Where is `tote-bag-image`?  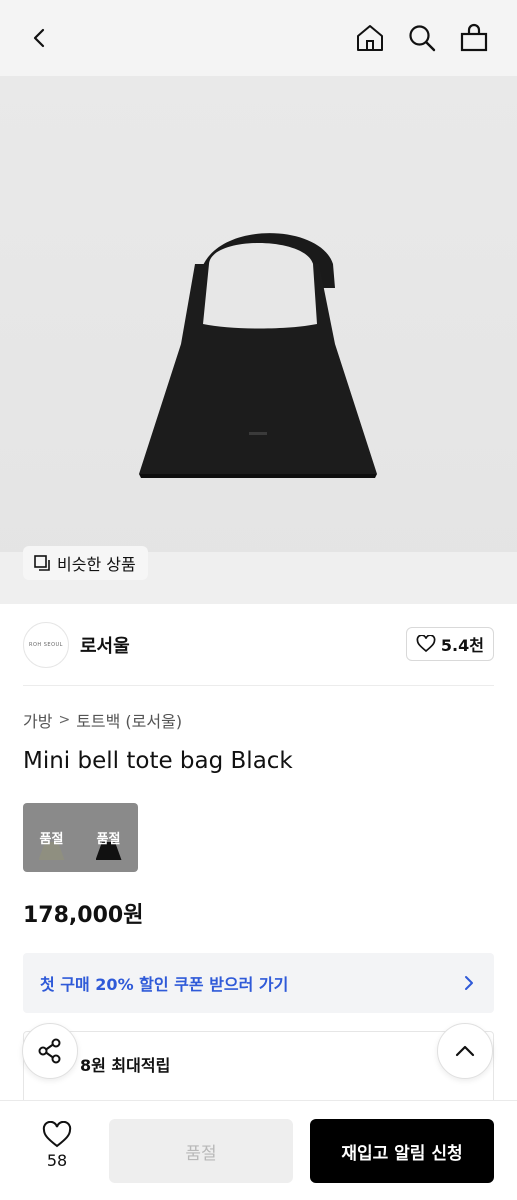
tote-bag-image is located at coordinates (258, 355).